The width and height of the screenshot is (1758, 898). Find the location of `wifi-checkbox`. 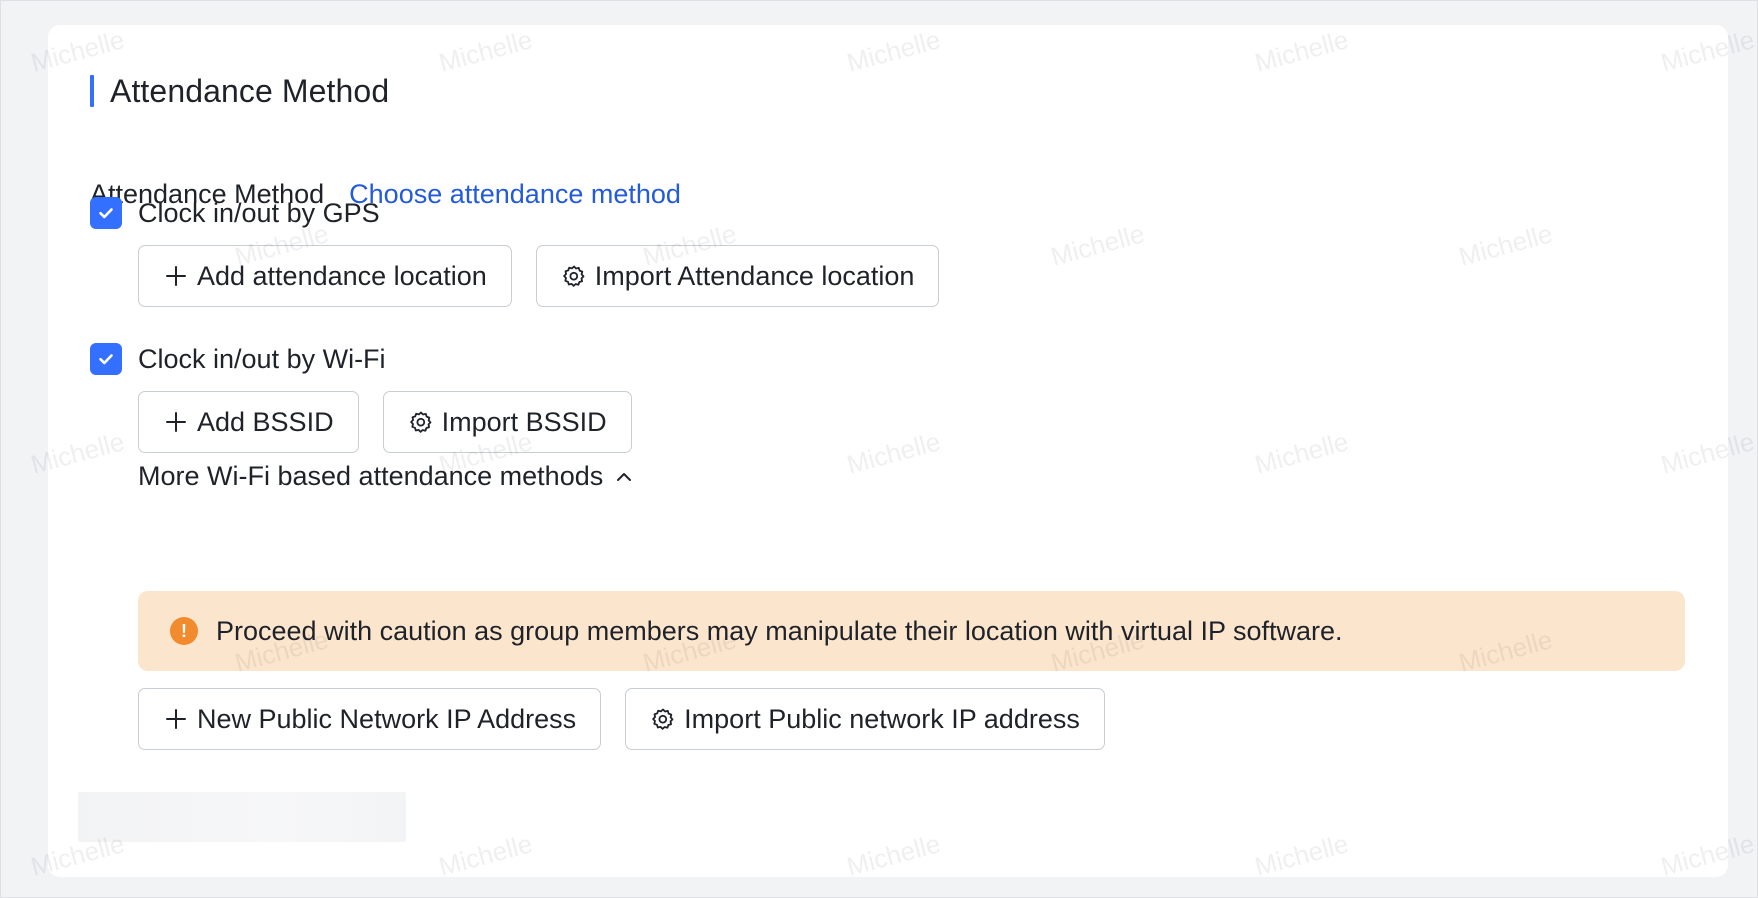

wifi-checkbox is located at coordinates (106, 359).